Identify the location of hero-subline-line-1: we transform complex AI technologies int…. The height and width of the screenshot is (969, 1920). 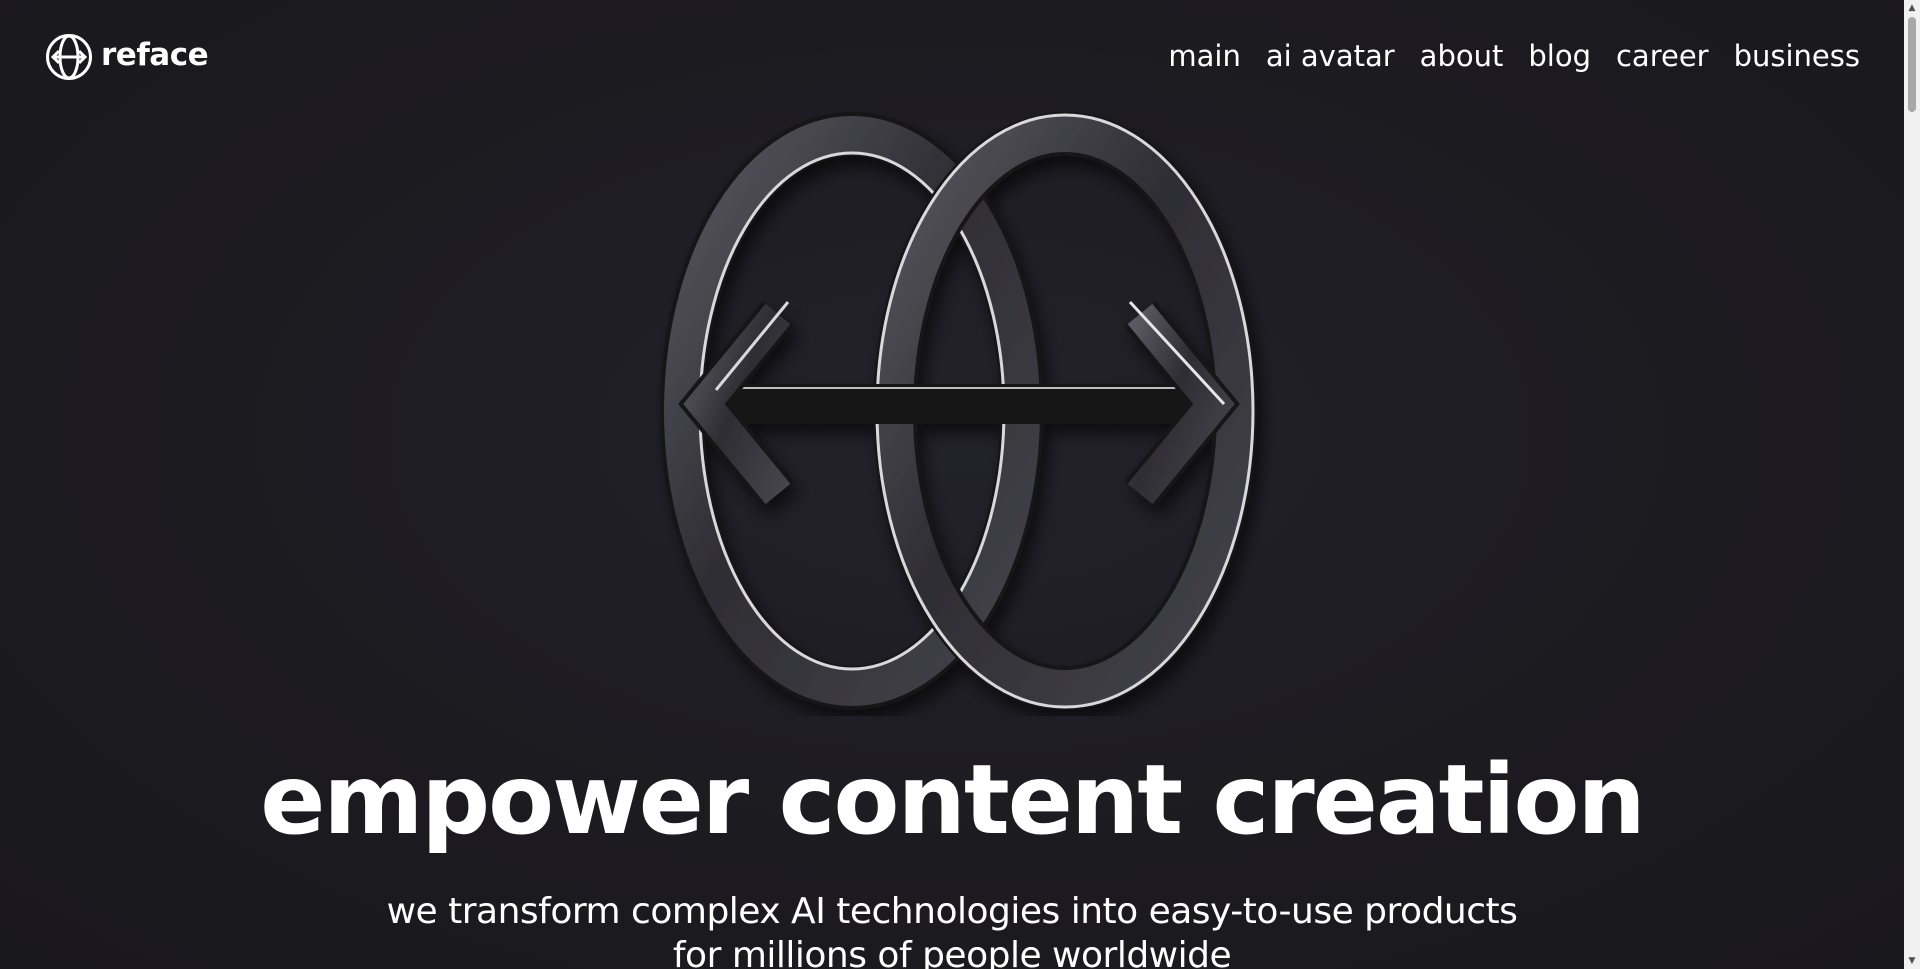
(952, 911).